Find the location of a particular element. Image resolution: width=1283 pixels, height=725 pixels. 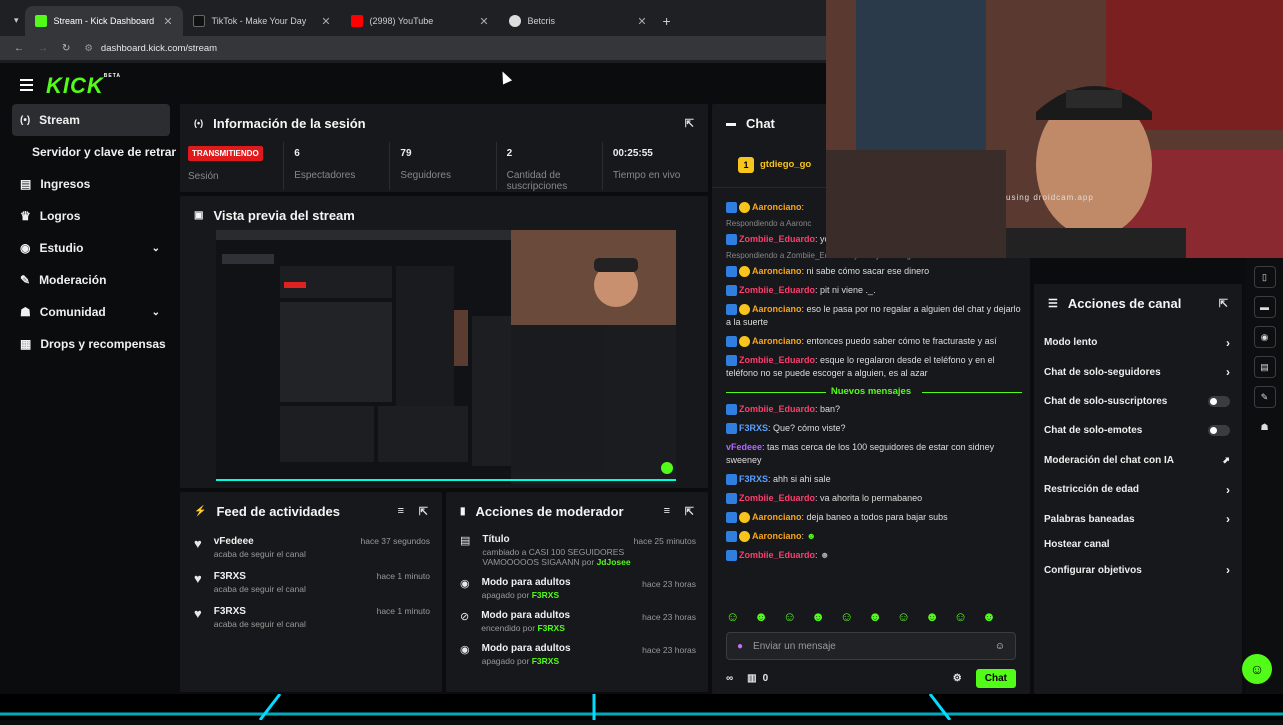

settings-gear-icon: ⚙ is located at coordinates (957, 678).